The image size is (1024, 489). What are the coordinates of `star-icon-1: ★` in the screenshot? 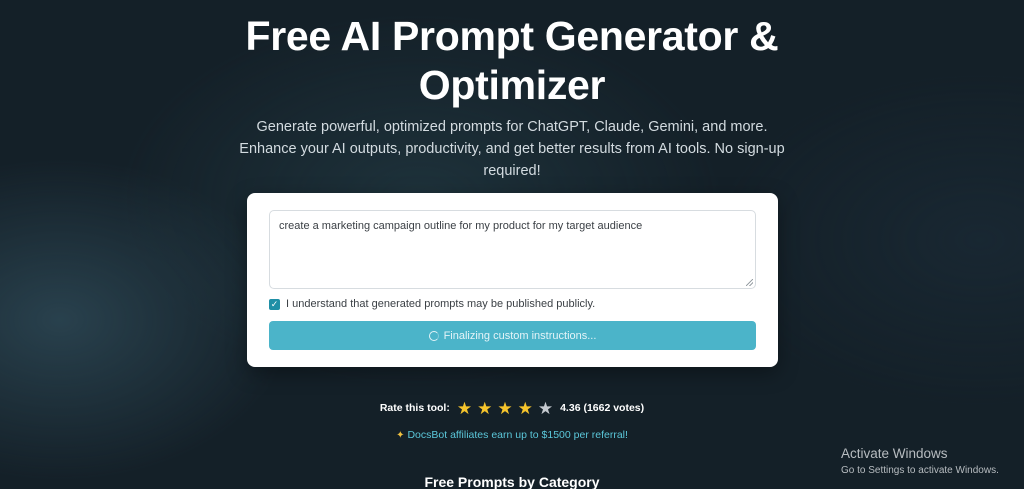 It's located at (464, 408).